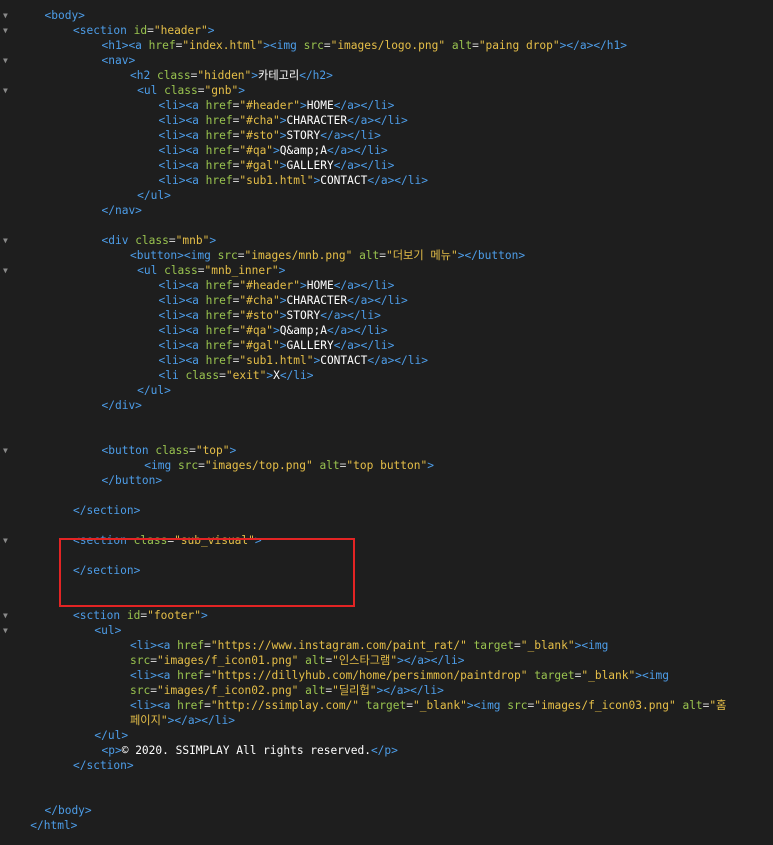  Describe the element at coordinates (107, 630) in the screenshot. I see `code-text: <ul>` at that location.